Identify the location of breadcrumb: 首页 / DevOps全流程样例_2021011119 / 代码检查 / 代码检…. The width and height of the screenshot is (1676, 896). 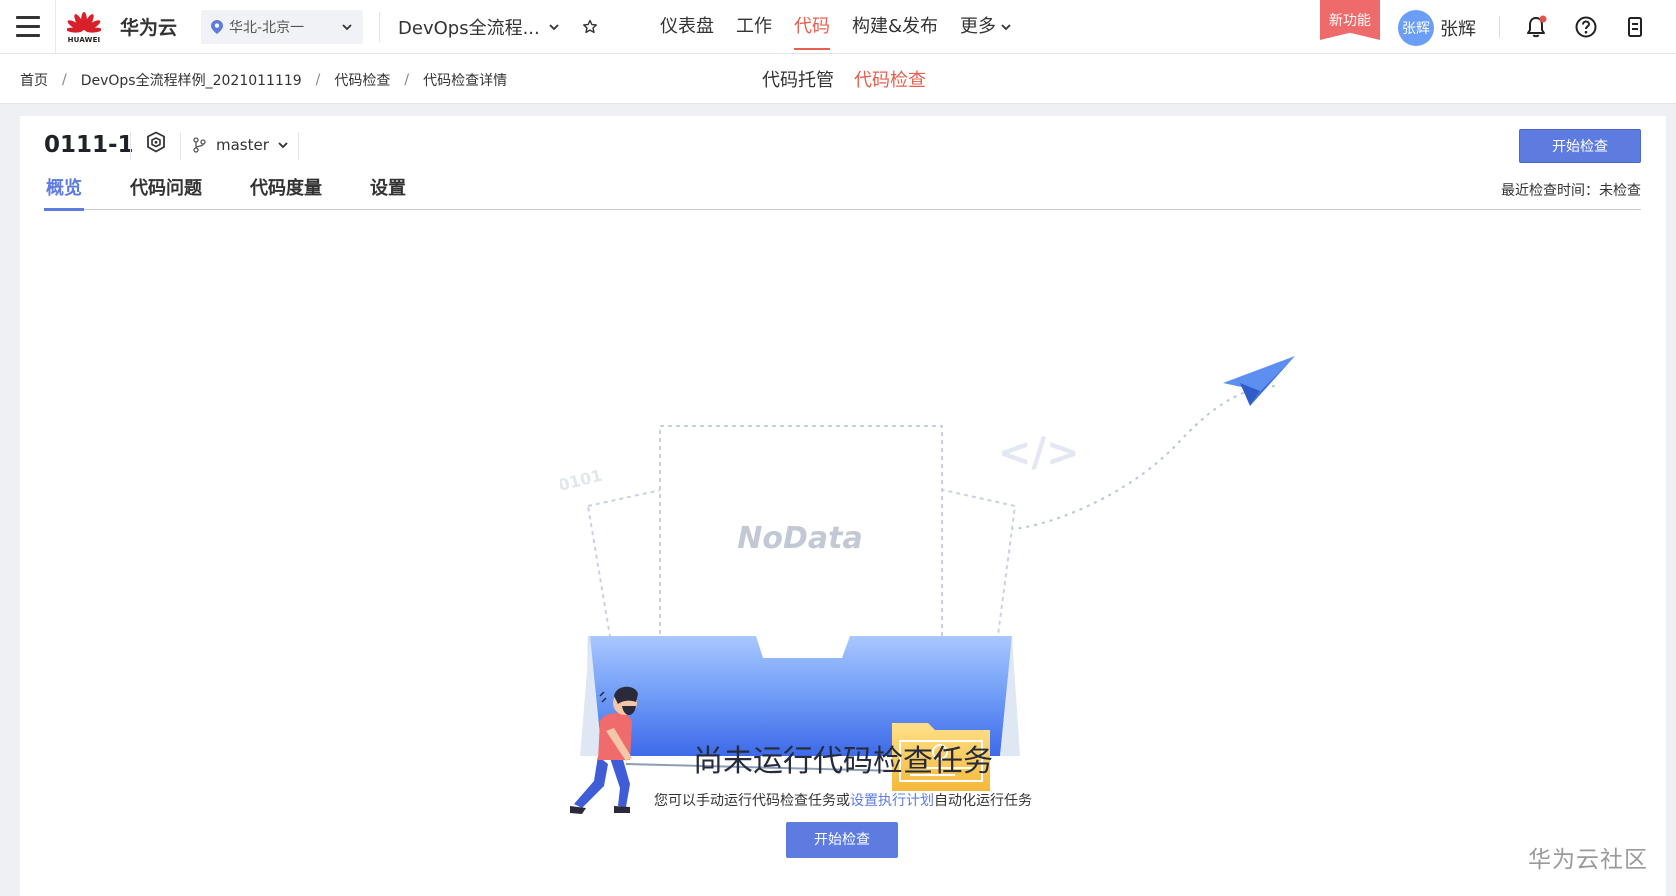
(263, 80).